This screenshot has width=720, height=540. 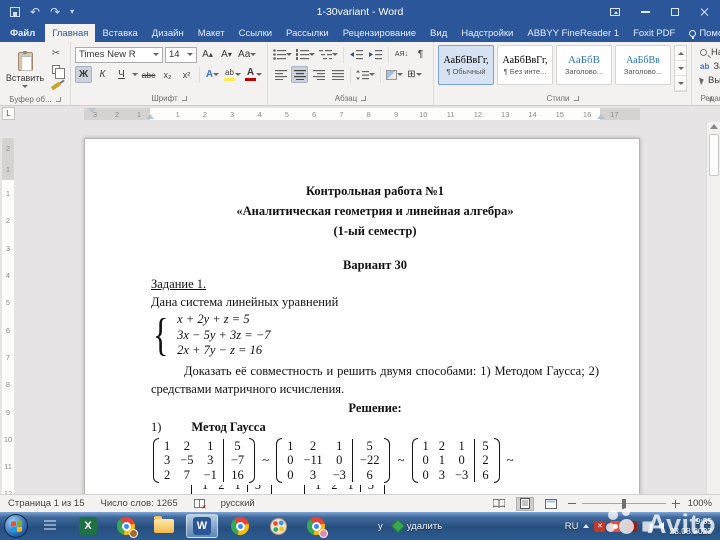 What do you see at coordinates (58, 99) in the screenshot?
I see `clipboard-dialog-launcher-icon` at bounding box center [58, 99].